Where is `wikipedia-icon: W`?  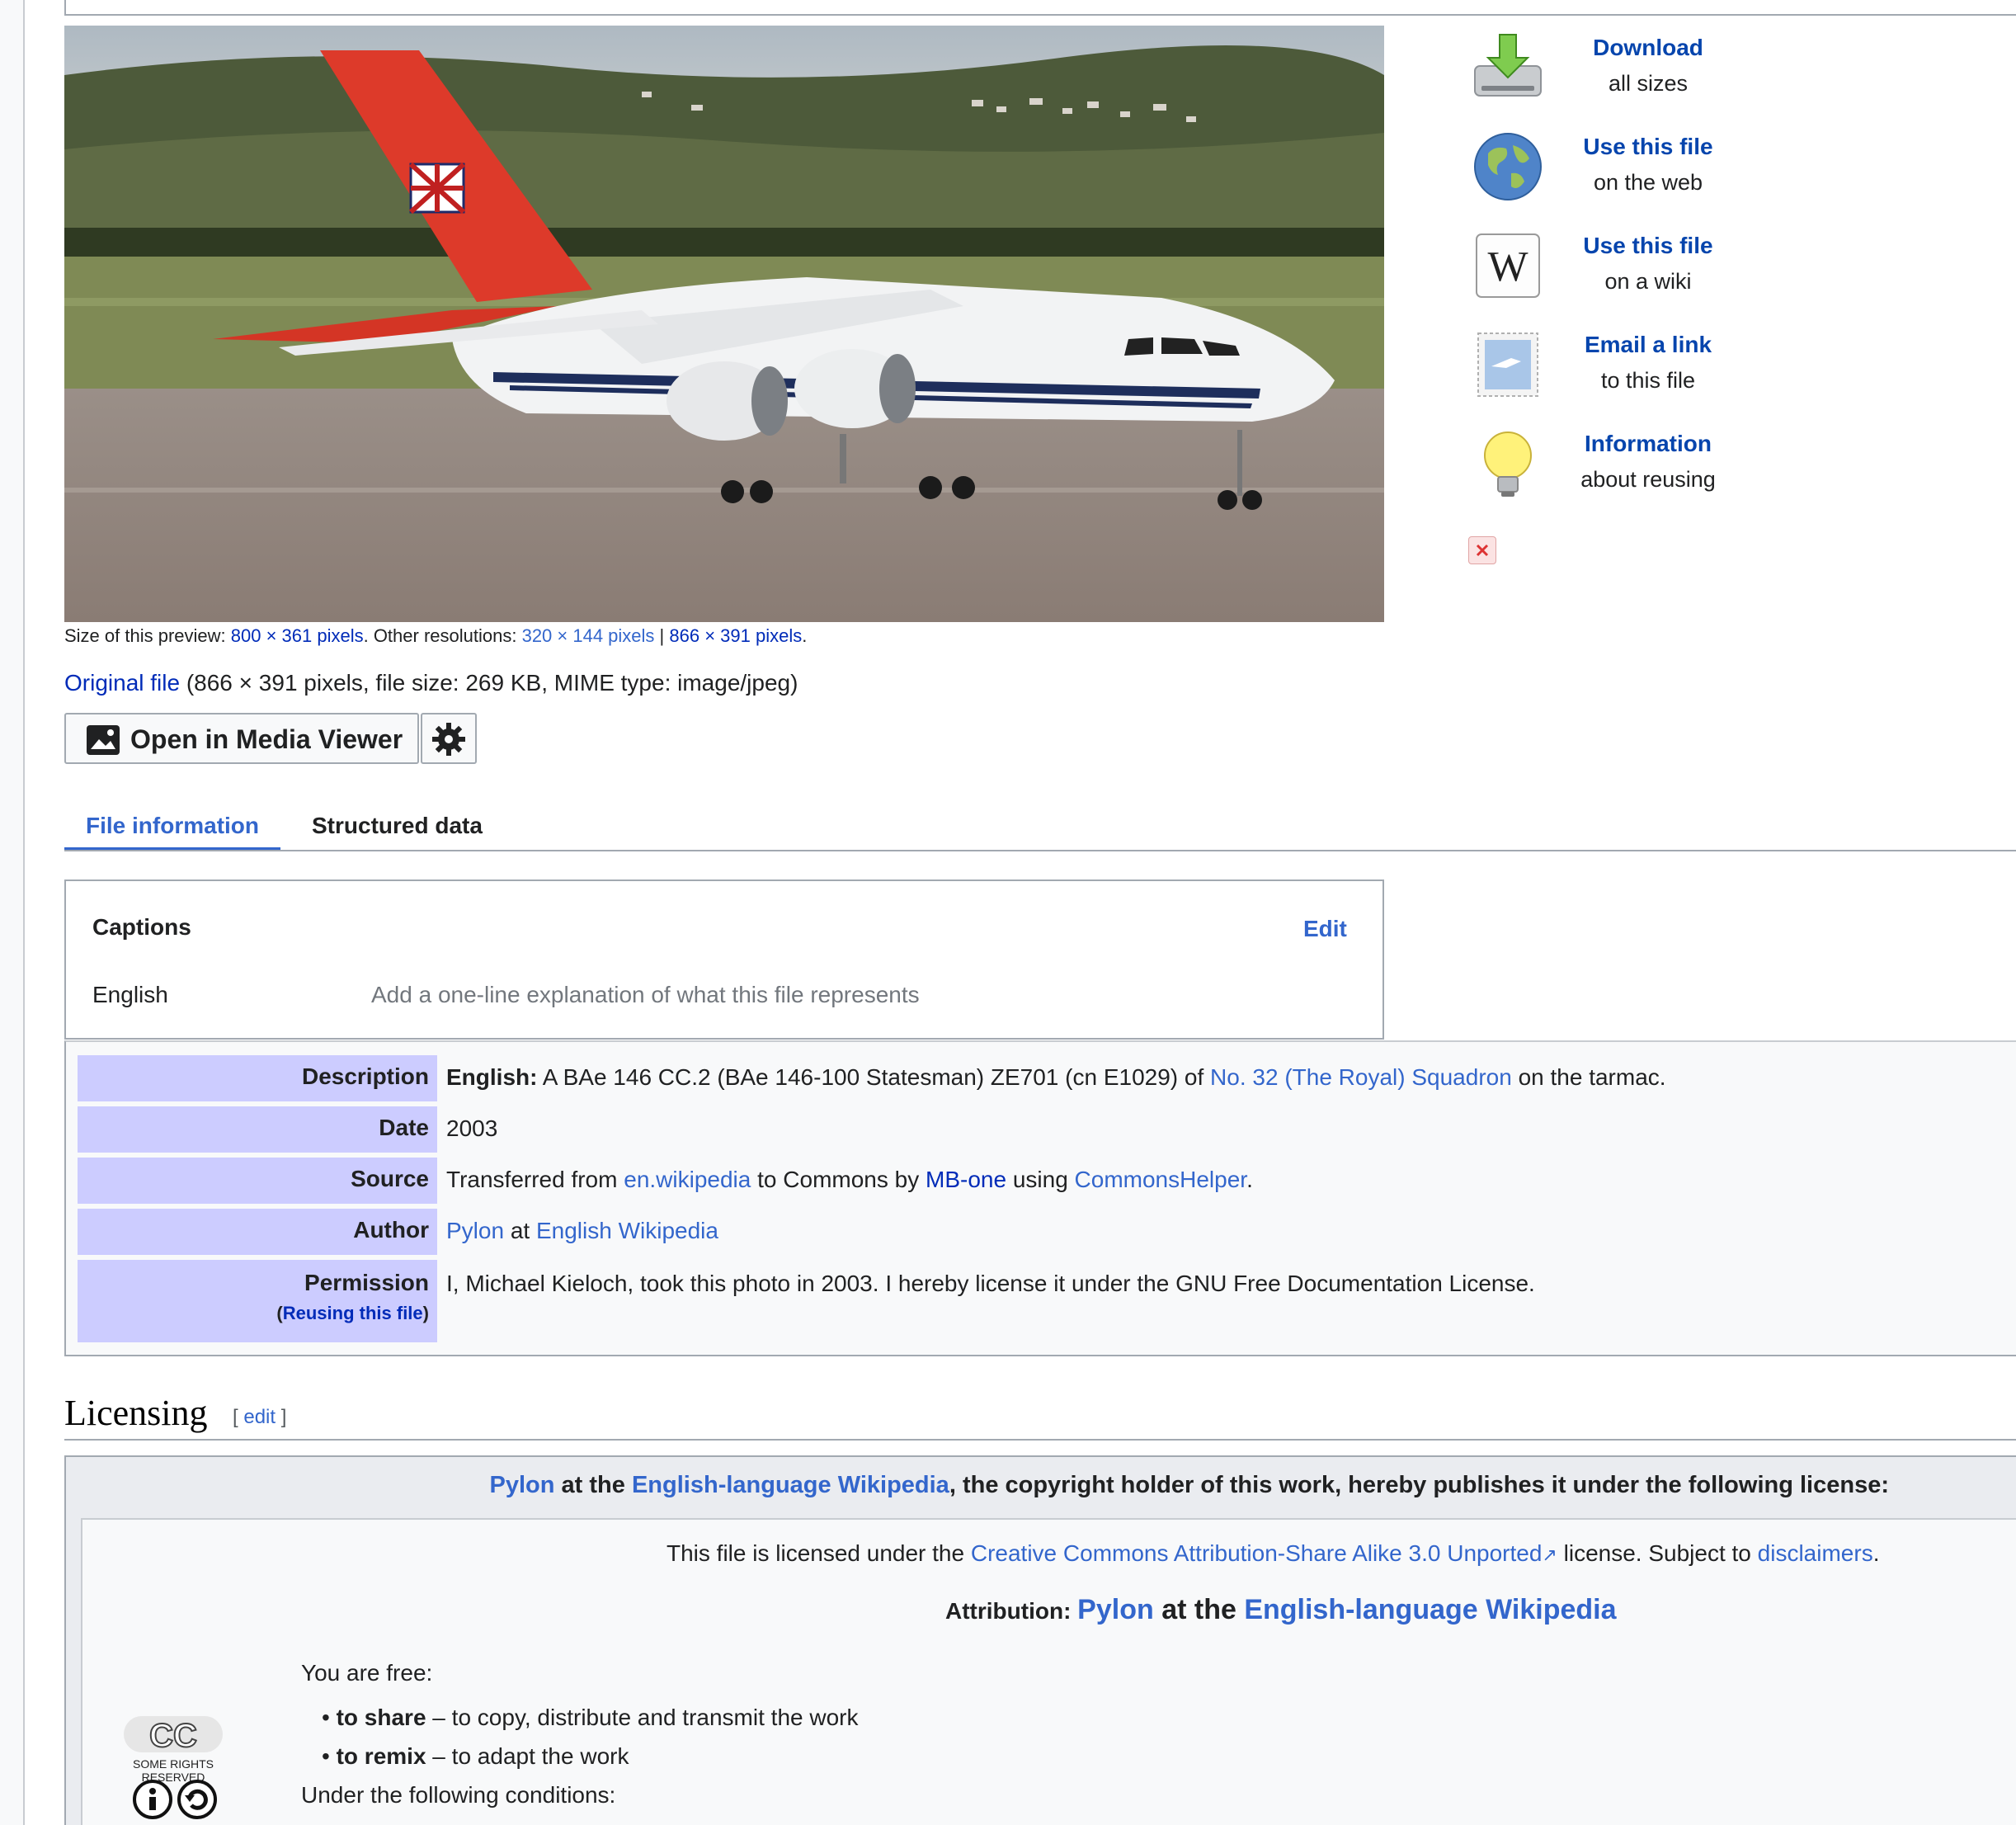
wikipedia-icon: W is located at coordinates (1508, 266).